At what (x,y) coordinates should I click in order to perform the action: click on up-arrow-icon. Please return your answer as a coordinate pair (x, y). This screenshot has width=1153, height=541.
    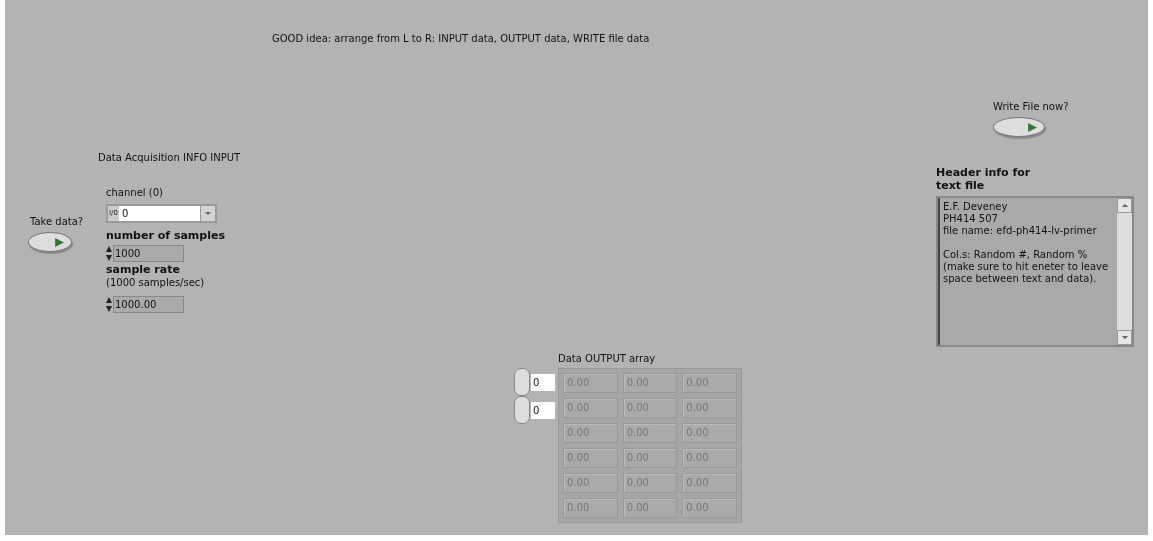
    Looking at the image, I should click on (1124, 205).